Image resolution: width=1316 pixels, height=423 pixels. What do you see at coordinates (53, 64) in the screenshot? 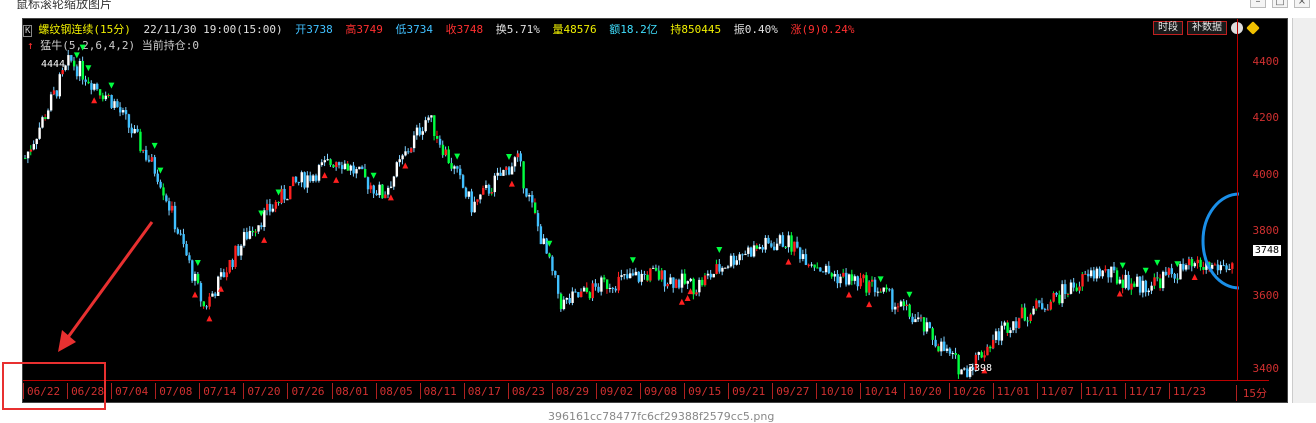
I see `high-price-marker: 4444` at bounding box center [53, 64].